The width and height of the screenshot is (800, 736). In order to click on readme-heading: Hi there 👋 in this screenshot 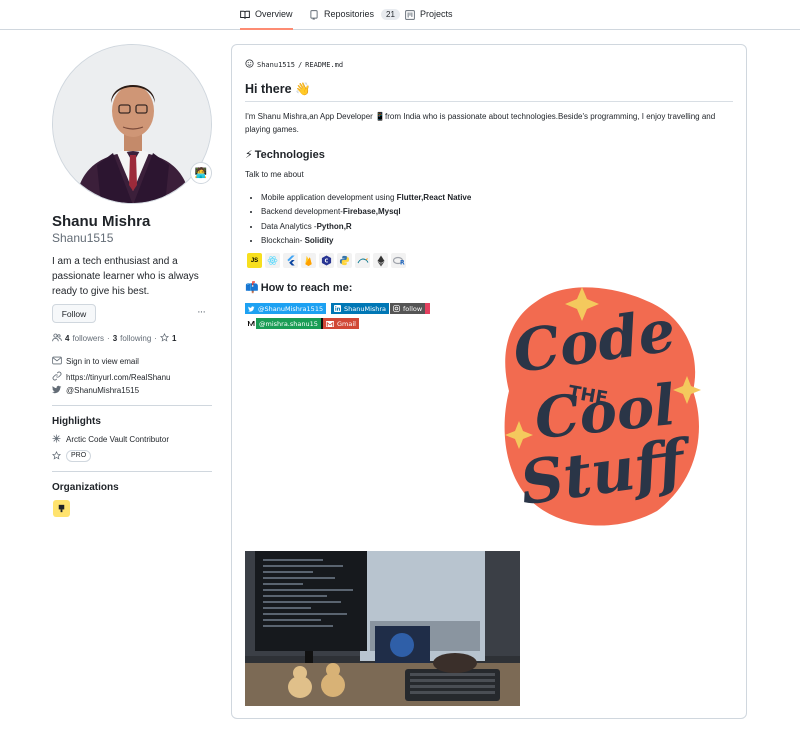, I will do `click(278, 89)`.